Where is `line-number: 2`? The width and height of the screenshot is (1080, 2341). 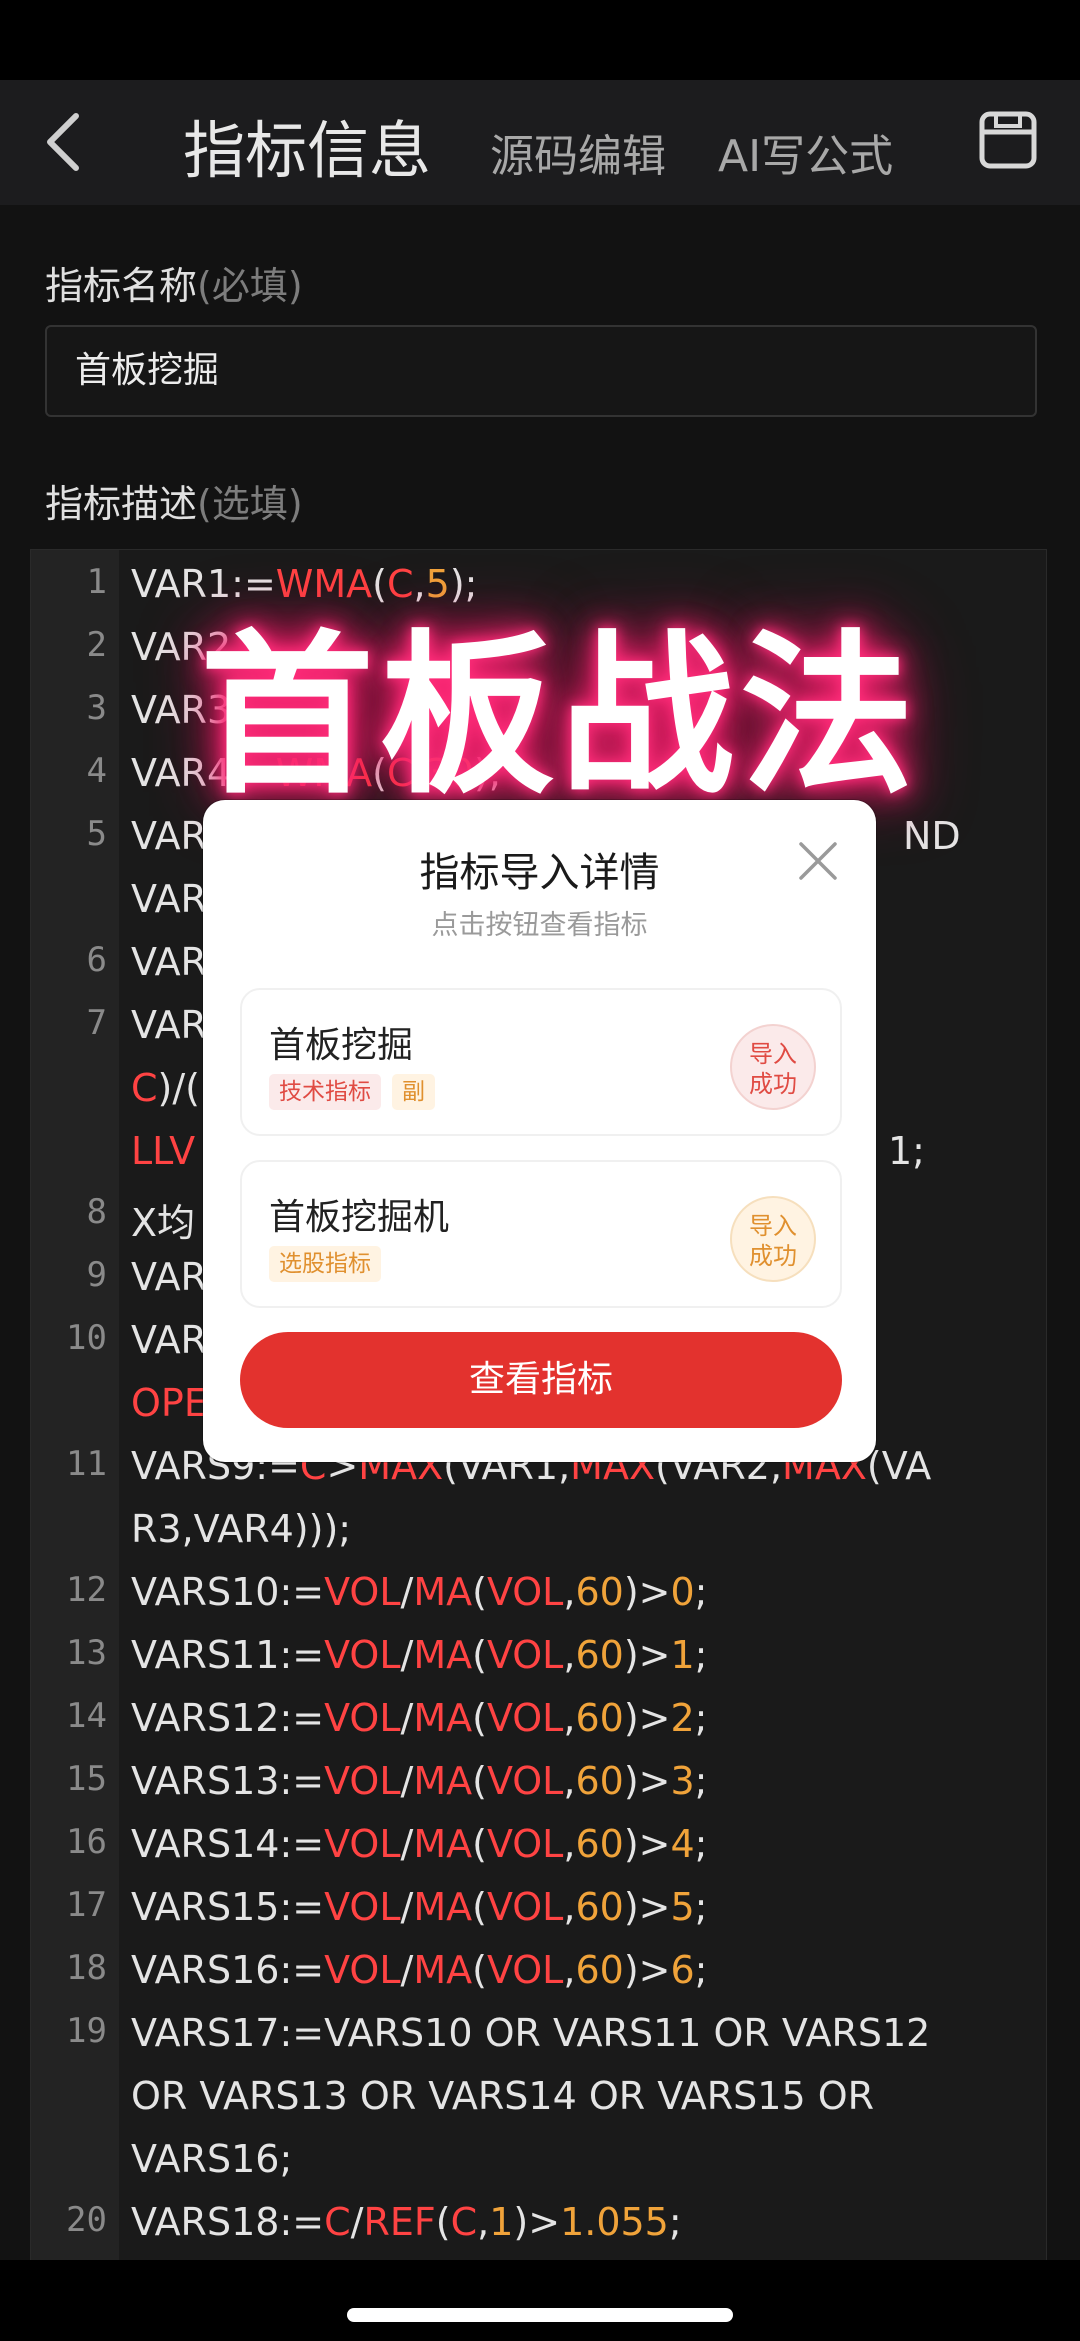
line-number: 2 is located at coordinates (96, 645).